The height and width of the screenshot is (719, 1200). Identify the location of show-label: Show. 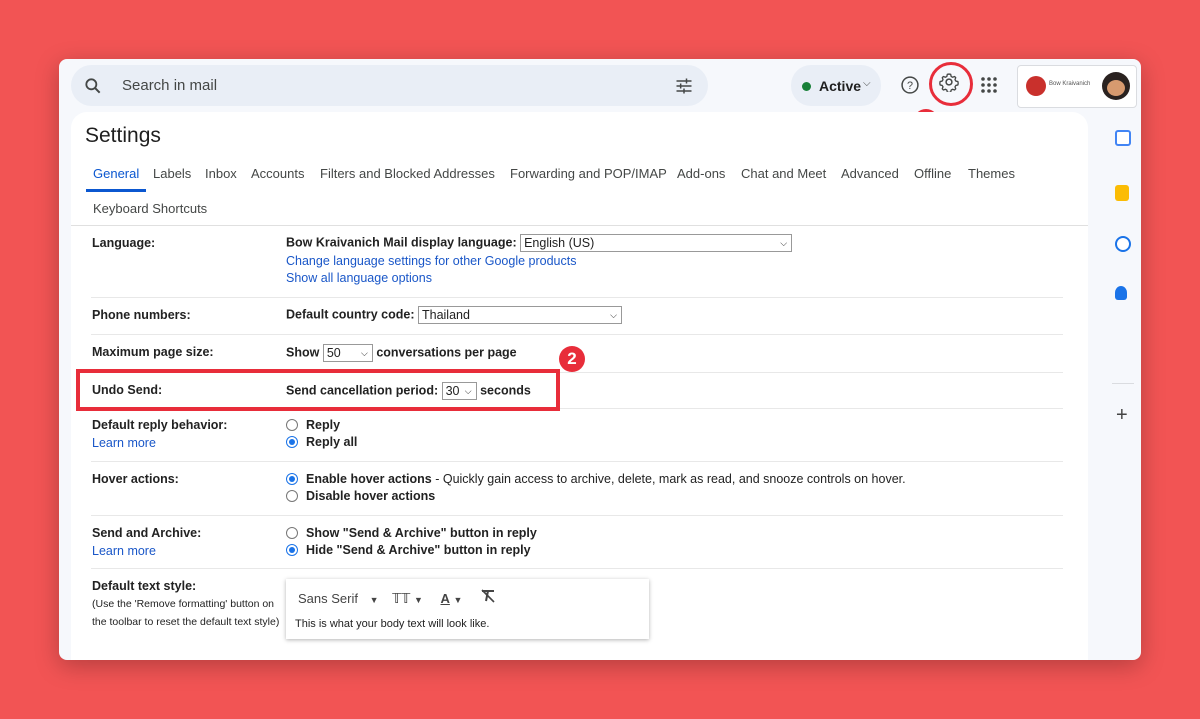
(303, 352).